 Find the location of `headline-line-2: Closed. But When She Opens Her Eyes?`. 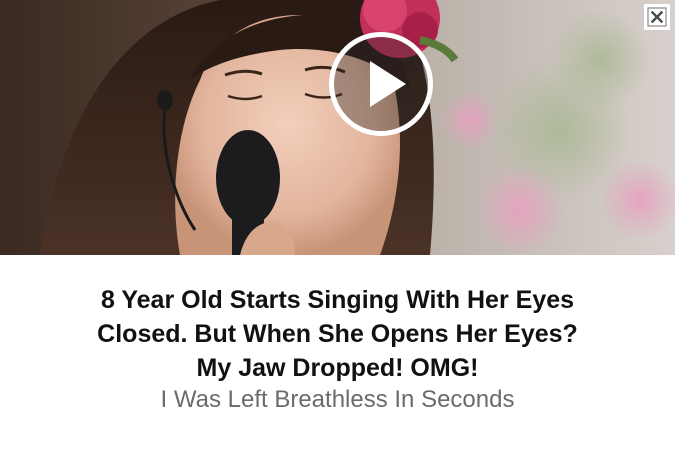

headline-line-2: Closed. But When She Opens Her Eyes? is located at coordinates (337, 334).